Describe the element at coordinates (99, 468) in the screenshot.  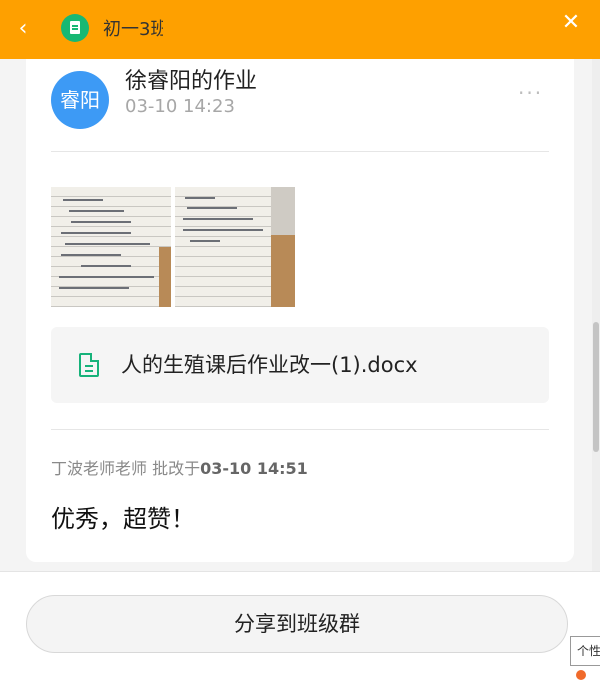
I see `reviewer-name: 丁波老师老师` at that location.